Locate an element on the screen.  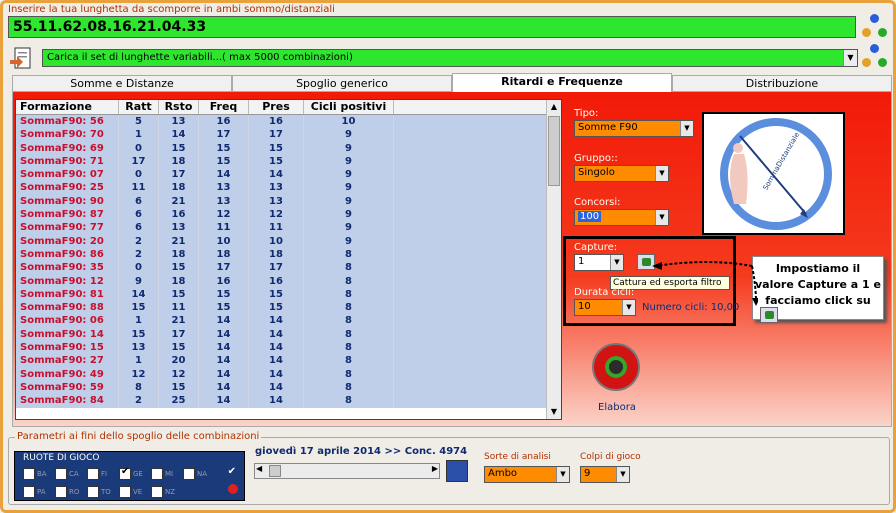
tab-somme-distanze: Somme e Distanze is located at coordinates (122, 83).